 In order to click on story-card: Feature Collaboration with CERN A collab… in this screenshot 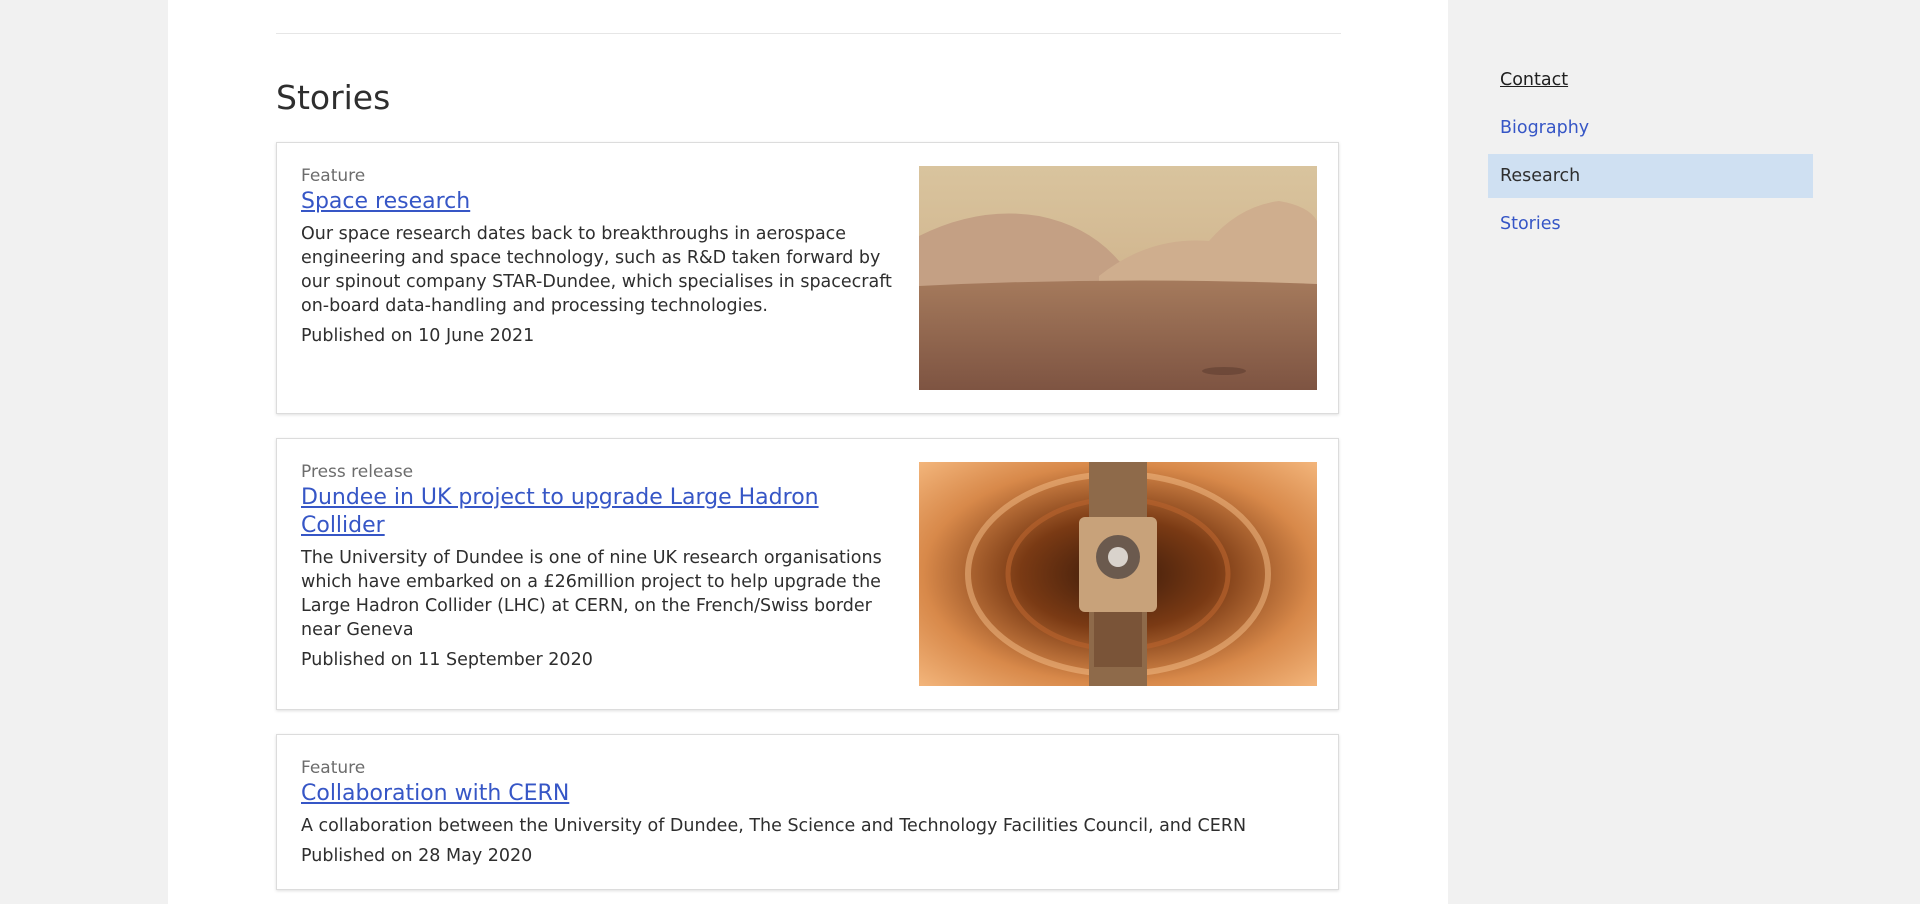, I will do `click(807, 812)`.